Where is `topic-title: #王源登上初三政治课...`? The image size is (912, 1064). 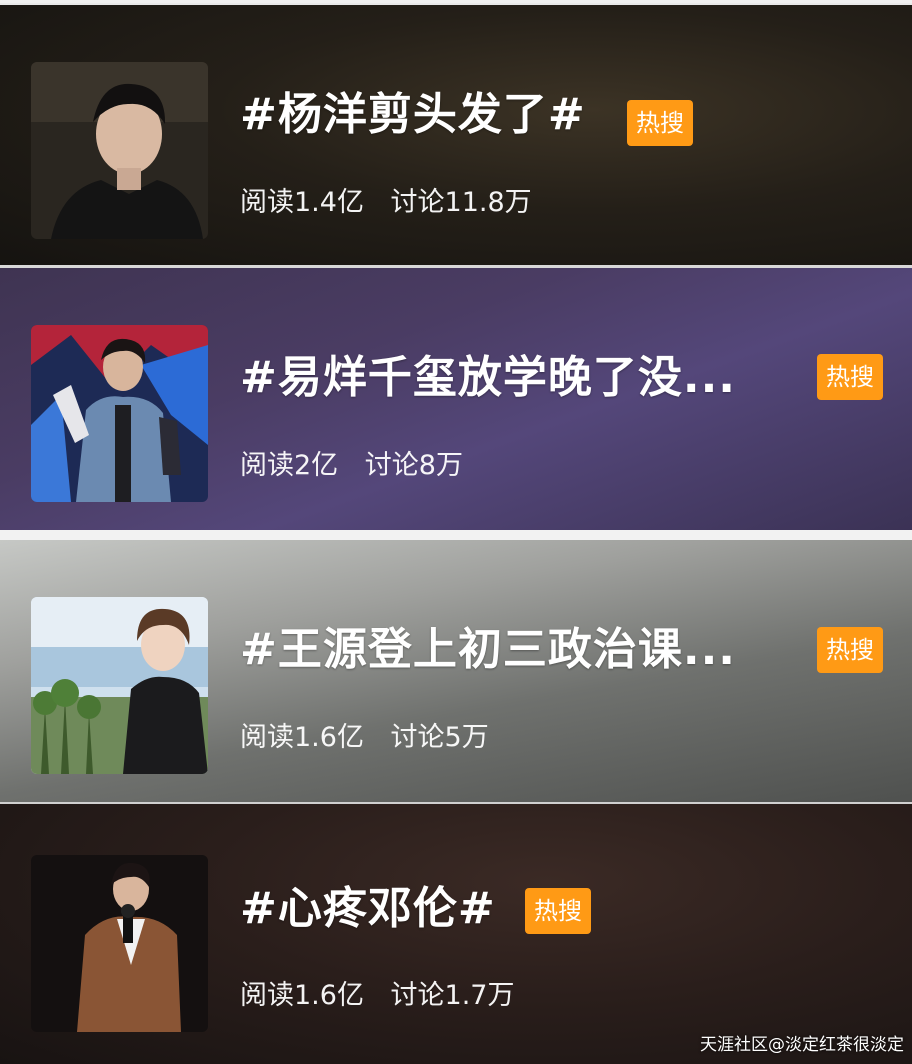 topic-title: #王源登上初三政治课... is located at coordinates (488, 650).